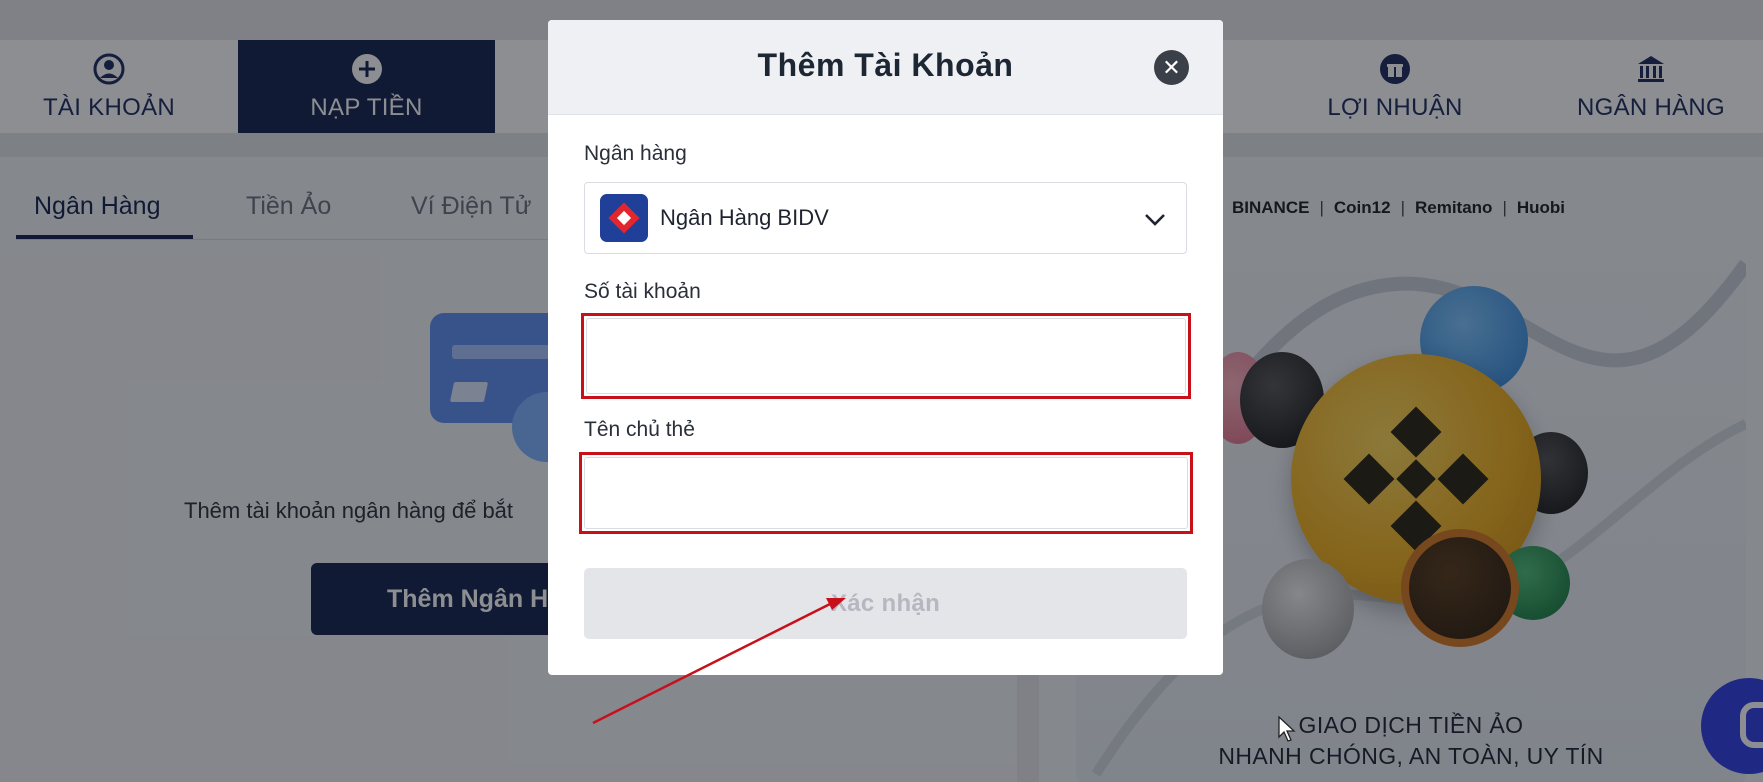 The width and height of the screenshot is (1763, 782). What do you see at coordinates (635, 153) in the screenshot?
I see `bank-label: Ngân hàng` at bounding box center [635, 153].